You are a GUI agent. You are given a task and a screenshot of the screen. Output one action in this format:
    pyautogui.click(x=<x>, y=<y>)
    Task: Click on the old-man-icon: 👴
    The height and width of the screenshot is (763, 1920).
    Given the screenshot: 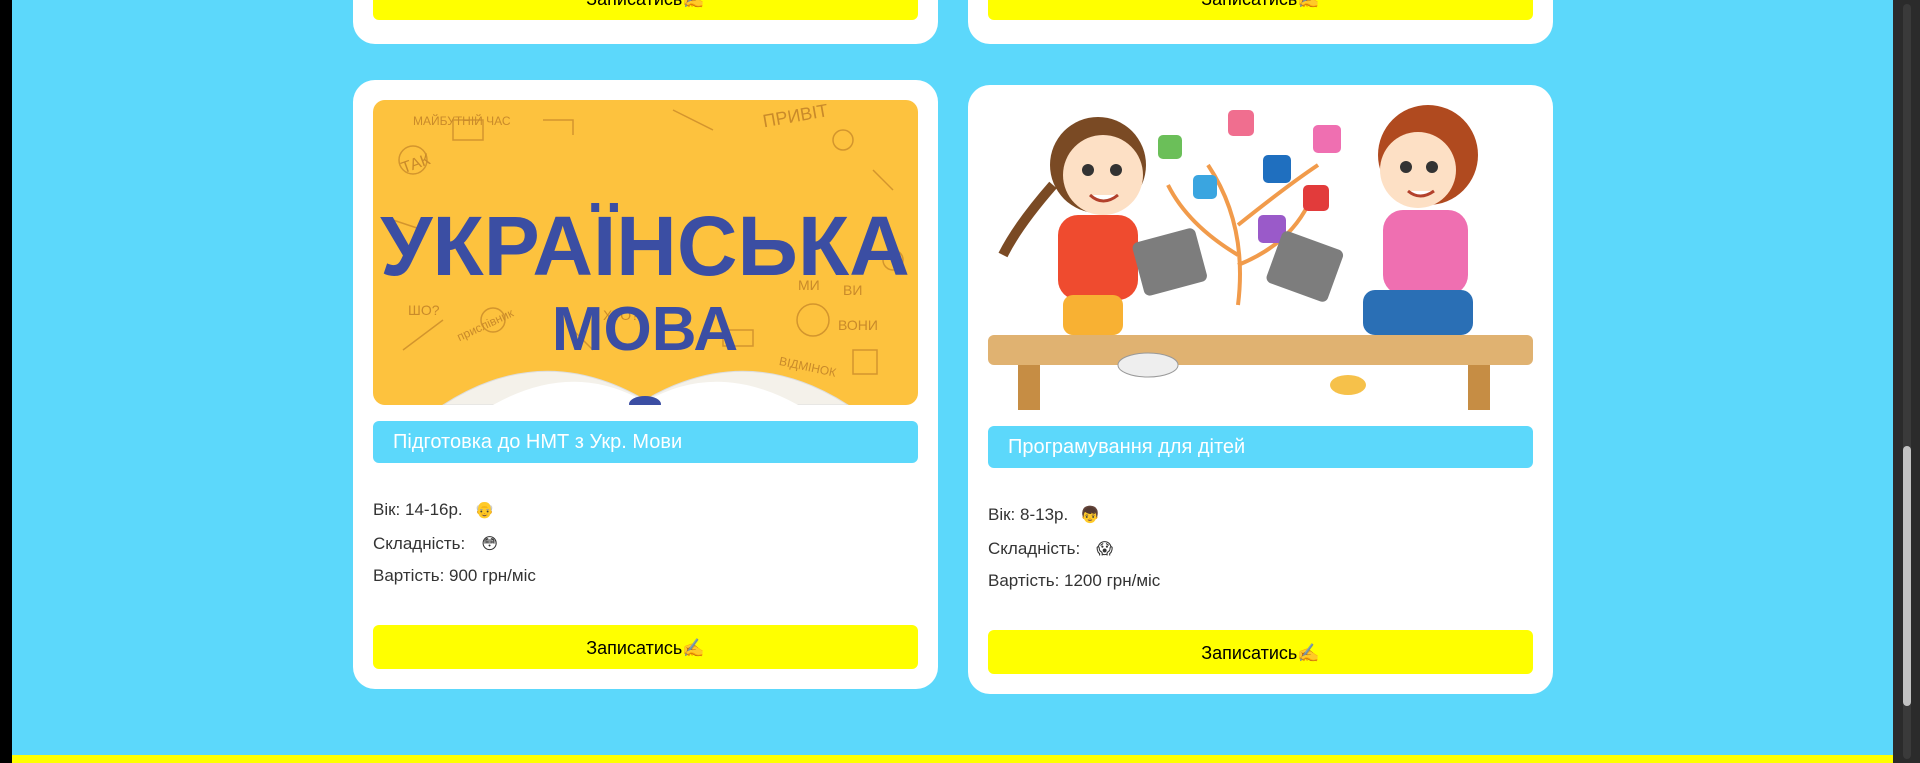 What is the action you would take?
    pyautogui.click(x=484, y=510)
    